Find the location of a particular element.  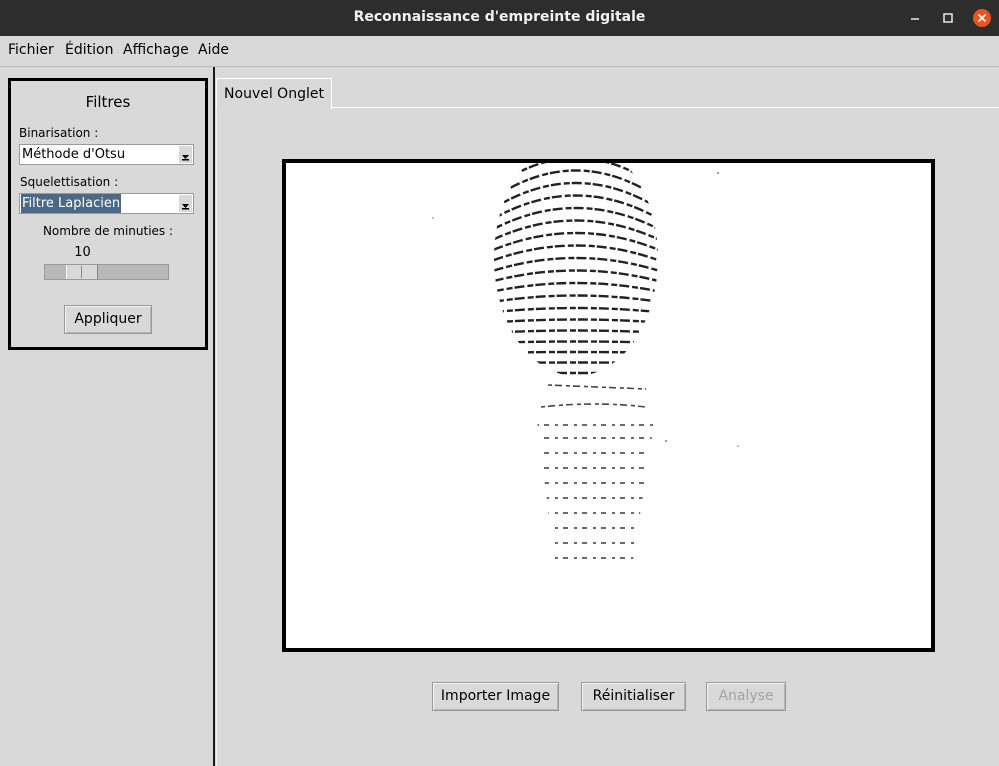

minuties-label: Nombre de minuties : is located at coordinates (108, 231).